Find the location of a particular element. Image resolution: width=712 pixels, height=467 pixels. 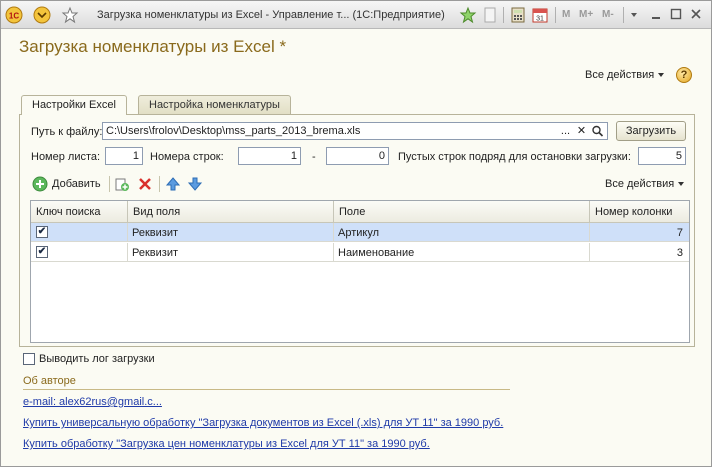

clear-icon: ✕ is located at coordinates (581, 131).